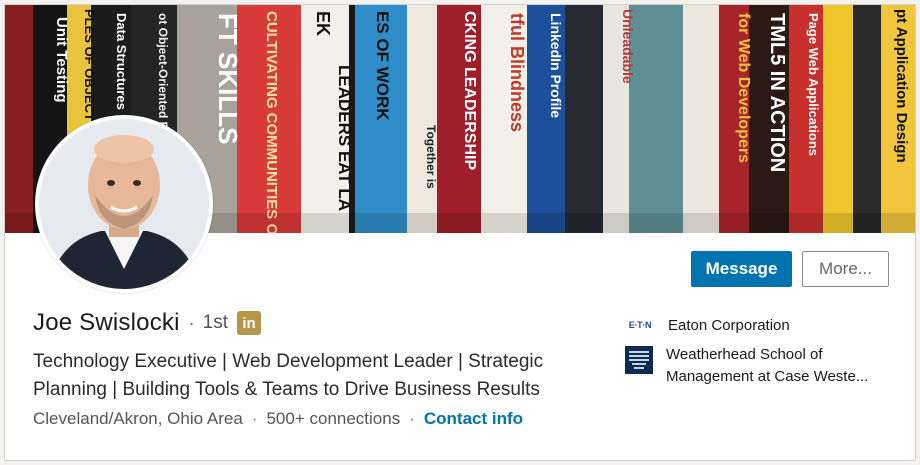 The height and width of the screenshot is (465, 920). Describe the element at coordinates (333, 419) in the screenshot. I see `connections-count: 500+ connections` at that location.